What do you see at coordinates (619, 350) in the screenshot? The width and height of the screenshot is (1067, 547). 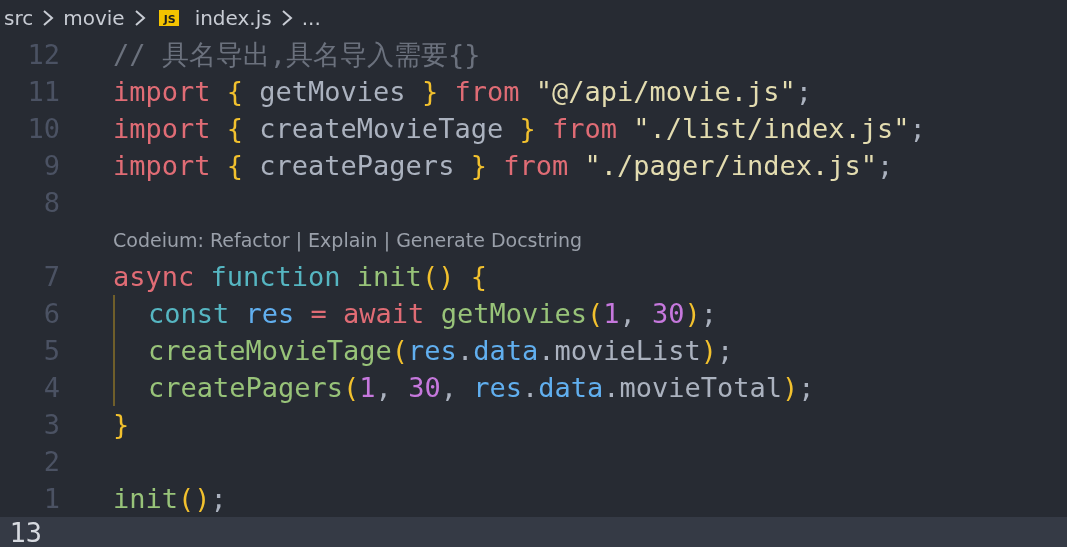 I see `code-token: .movieList` at bounding box center [619, 350].